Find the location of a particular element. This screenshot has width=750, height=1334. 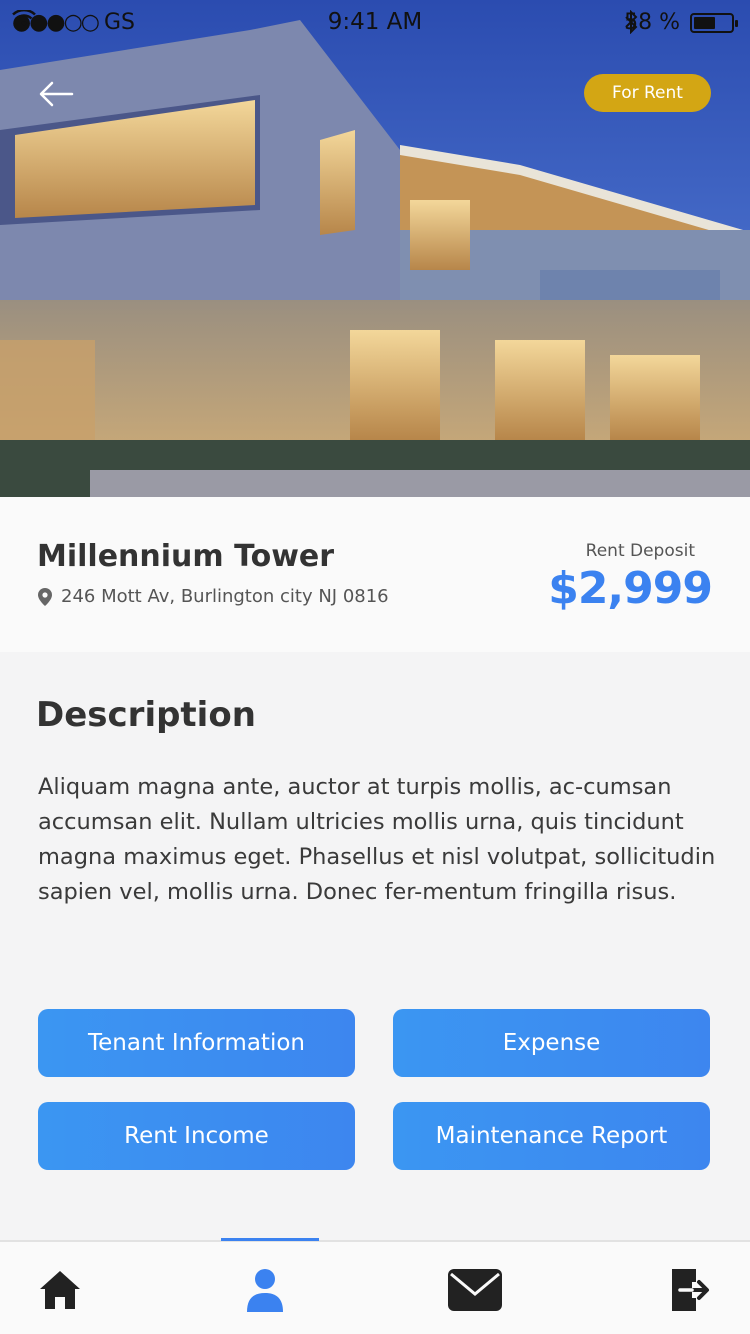

mail-icon is located at coordinates (475, 1290).